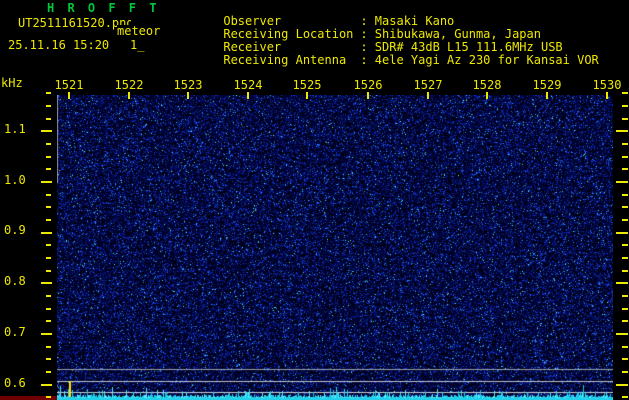  What do you see at coordinates (307, 85) in the screenshot?
I see `time-axis-label: 1525` at bounding box center [307, 85].